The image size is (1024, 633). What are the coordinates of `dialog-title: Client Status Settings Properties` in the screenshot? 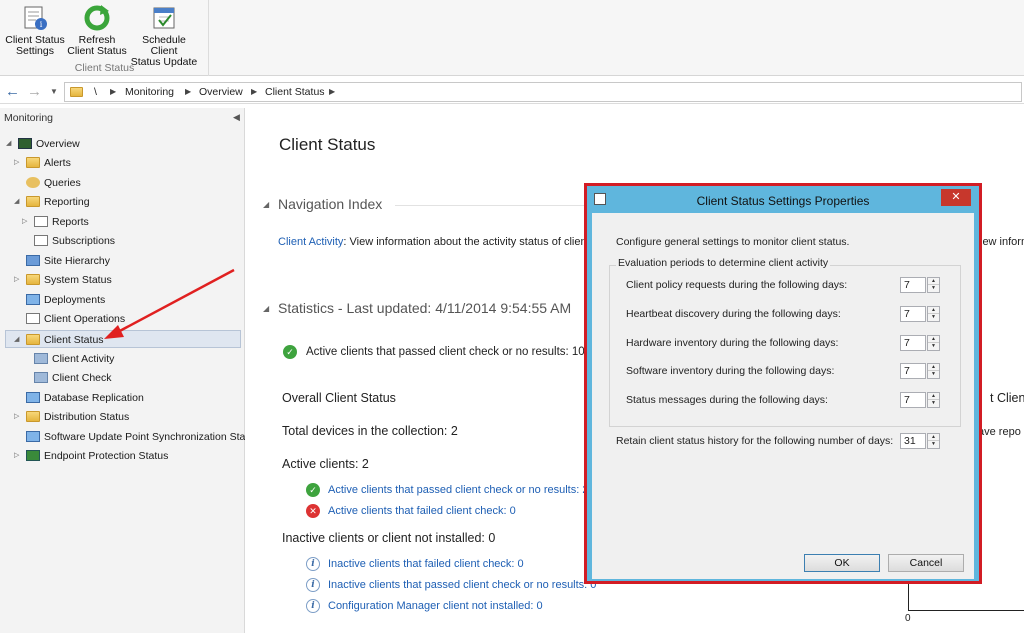 It's located at (783, 201).